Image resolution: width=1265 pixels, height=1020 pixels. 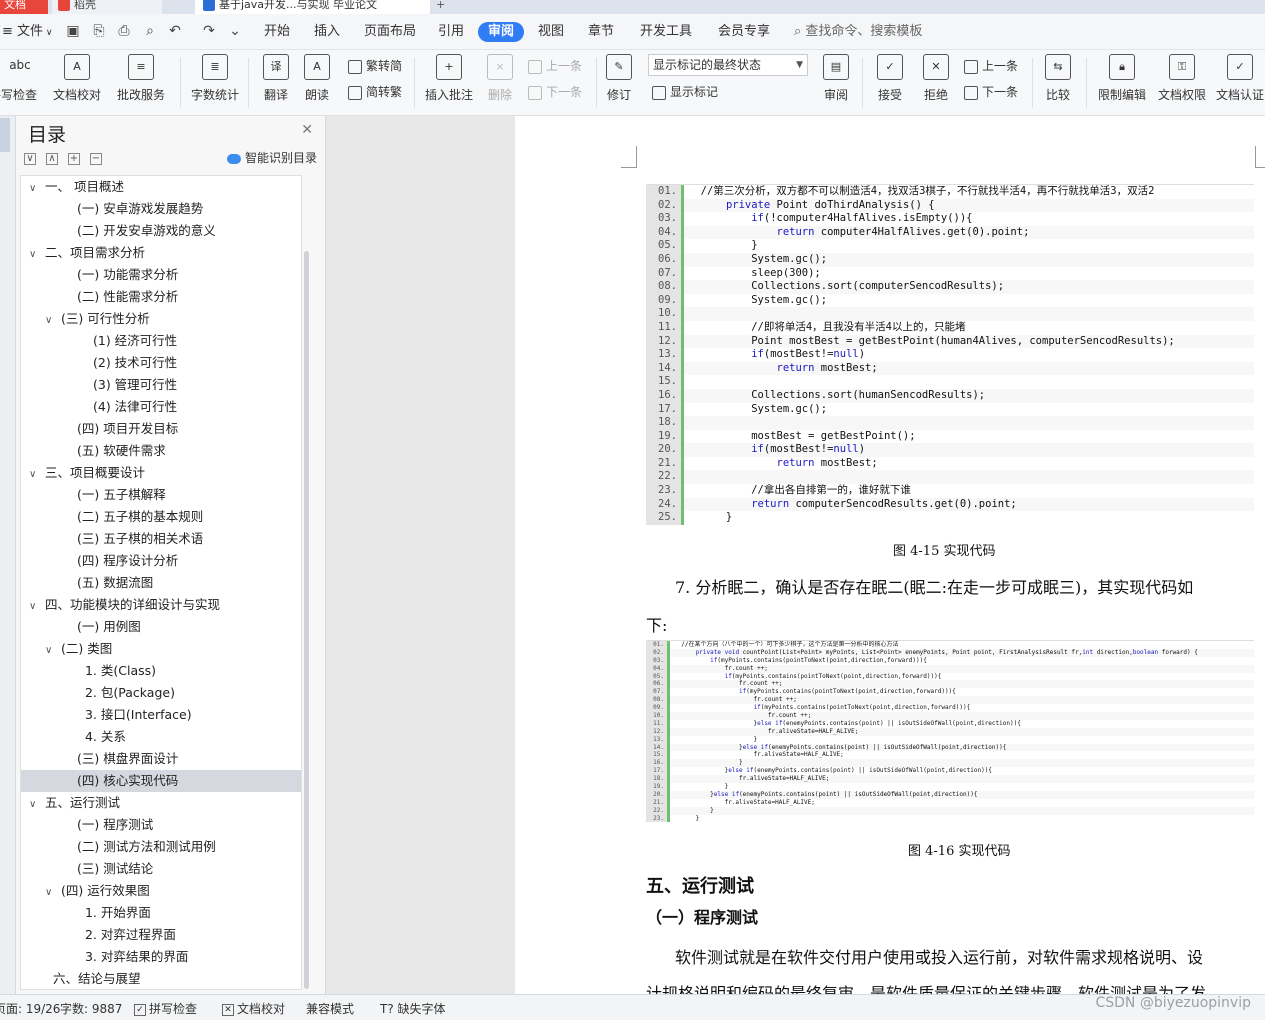 What do you see at coordinates (161, 891) in the screenshot?
I see `toc-item: ∨ (四) 运行效果图` at bounding box center [161, 891].